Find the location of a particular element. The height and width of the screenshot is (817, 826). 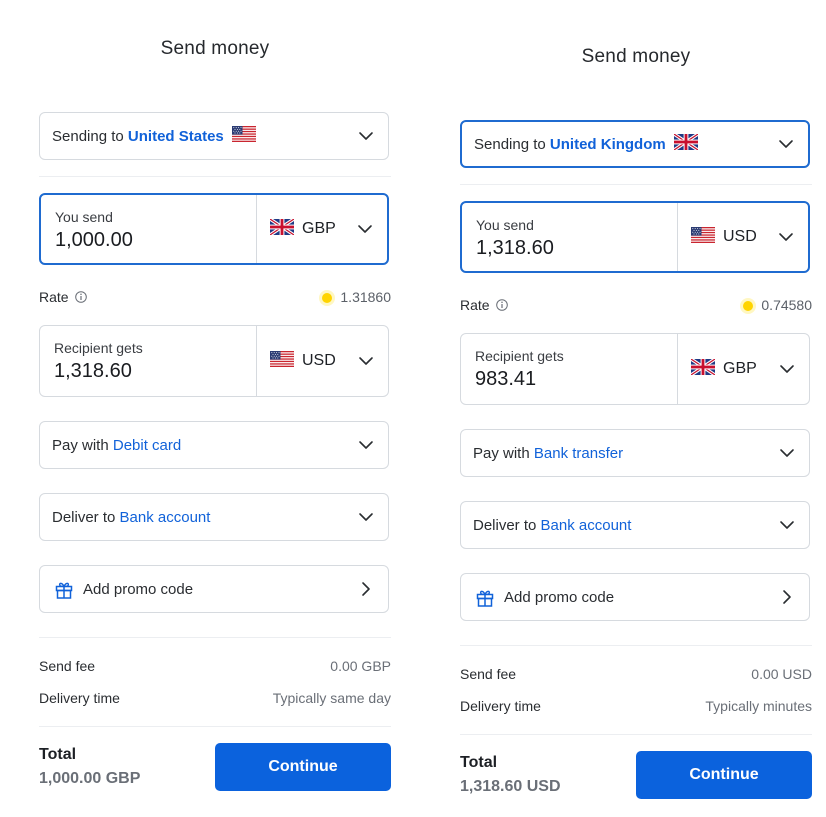

recipient-gets-amount: 983.41 is located at coordinates (505, 379).